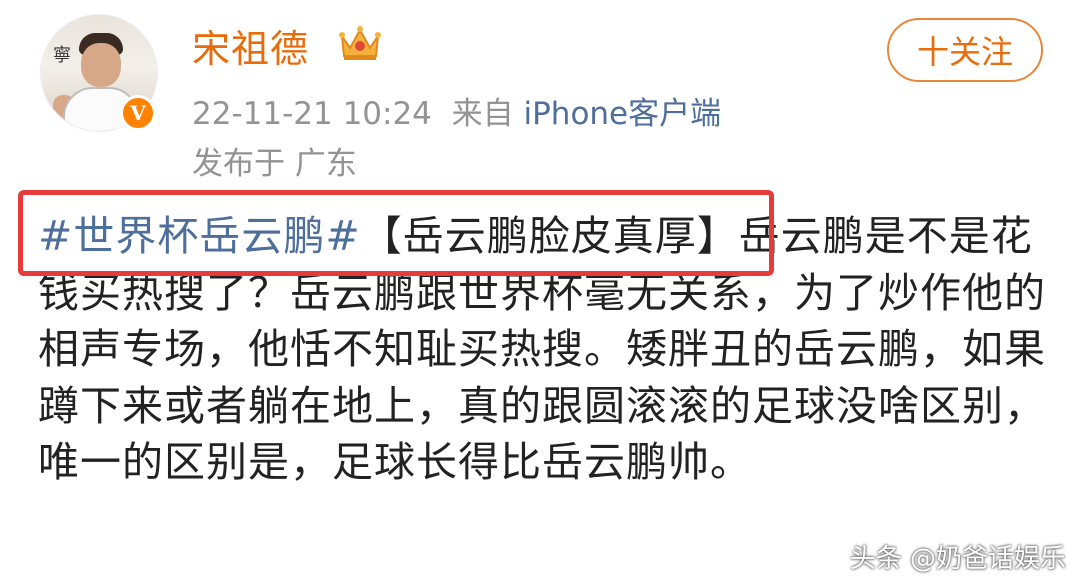 Image resolution: width=1080 pixels, height=583 pixels. Describe the element at coordinates (622, 114) in the screenshot. I see `client-link: iPhone客户端` at that location.